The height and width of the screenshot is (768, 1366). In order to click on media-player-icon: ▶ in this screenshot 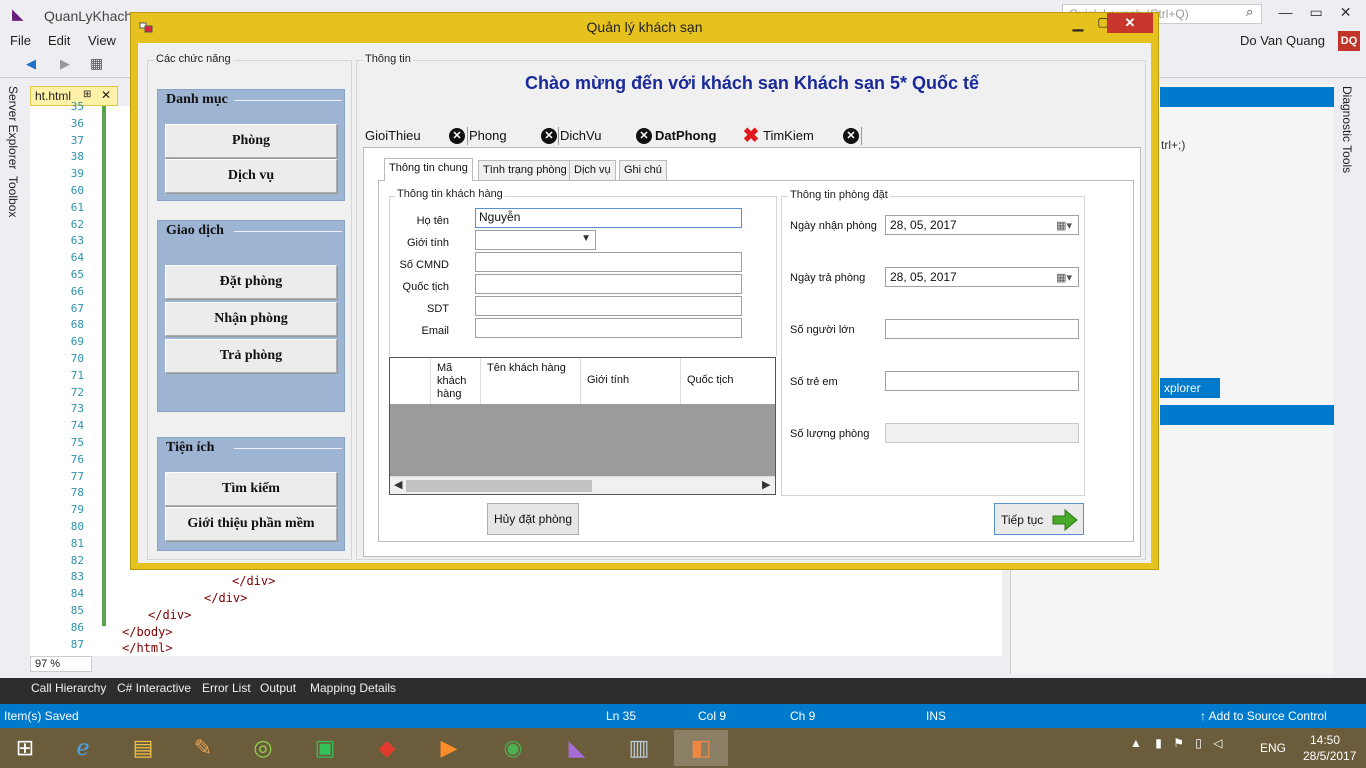, I will do `click(449, 748)`.